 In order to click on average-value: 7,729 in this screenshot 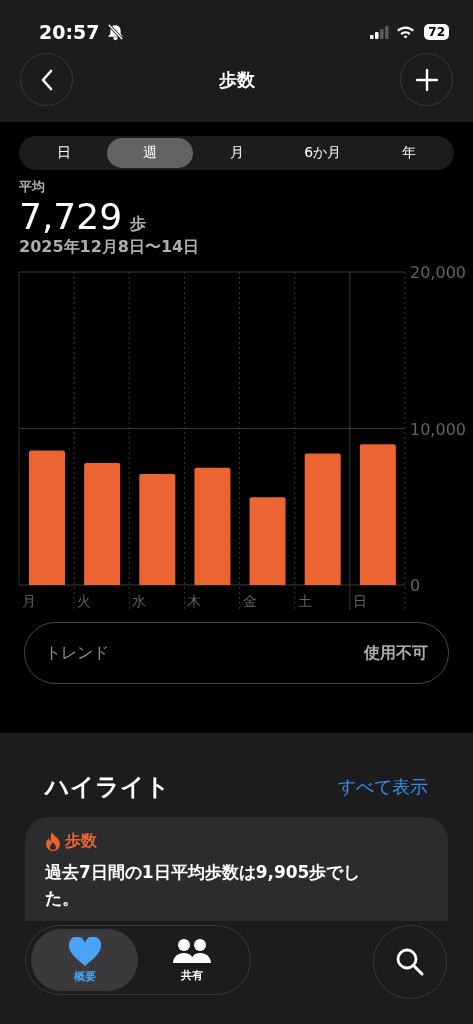, I will do `click(71, 216)`.